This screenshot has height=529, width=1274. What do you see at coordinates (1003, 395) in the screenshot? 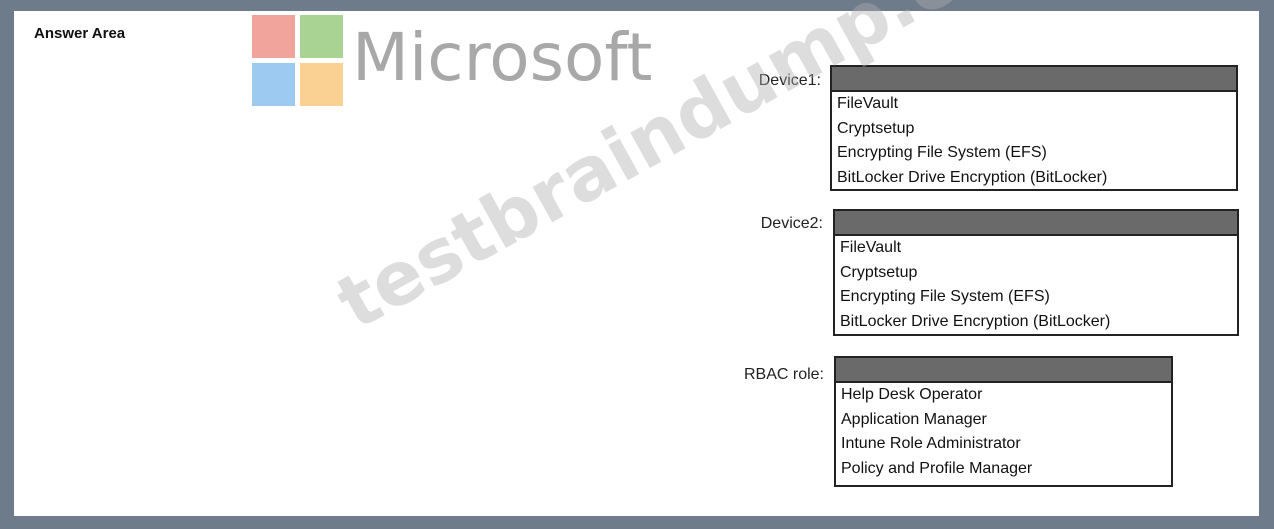
I see `rbac-option-help-desk-operator: Help Desk Operator` at bounding box center [1003, 395].